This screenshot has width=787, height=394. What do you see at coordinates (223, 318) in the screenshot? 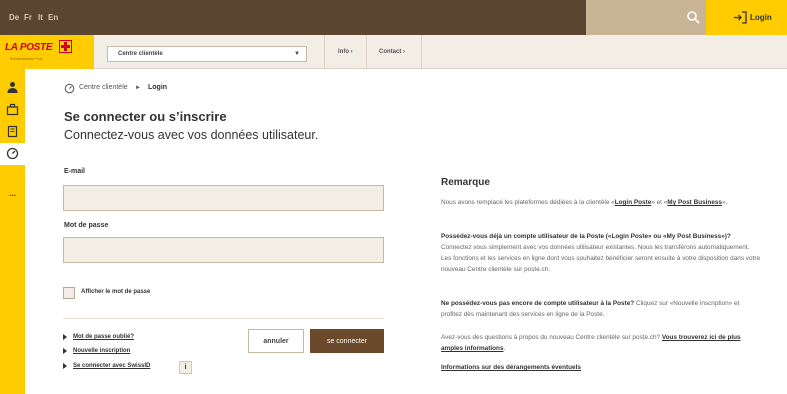
I see `form-divider` at bounding box center [223, 318].